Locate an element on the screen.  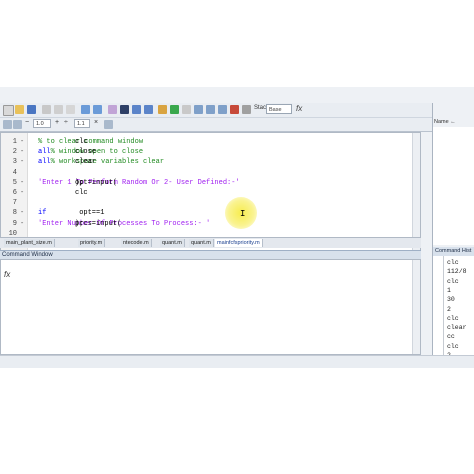
command-history-title: Command Hist is located at coordinates (453, 251).